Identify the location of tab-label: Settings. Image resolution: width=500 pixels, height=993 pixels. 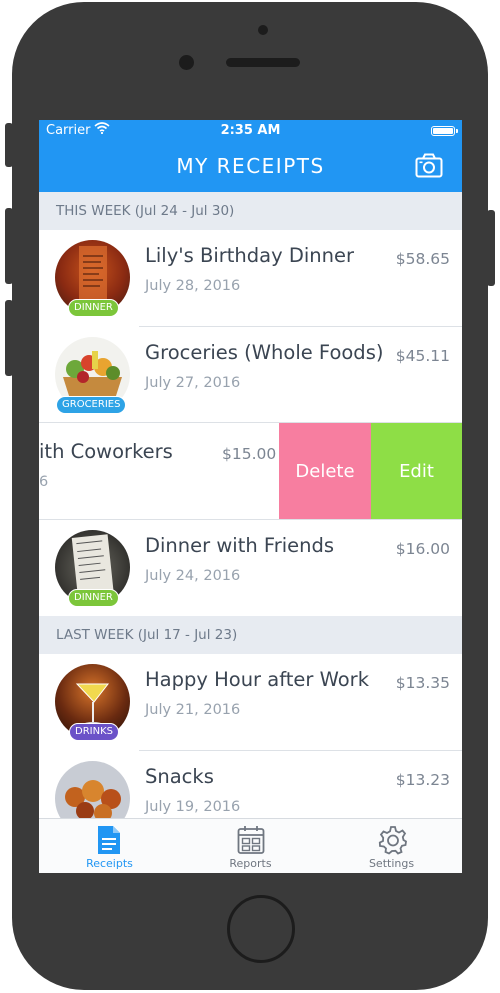
(391, 863).